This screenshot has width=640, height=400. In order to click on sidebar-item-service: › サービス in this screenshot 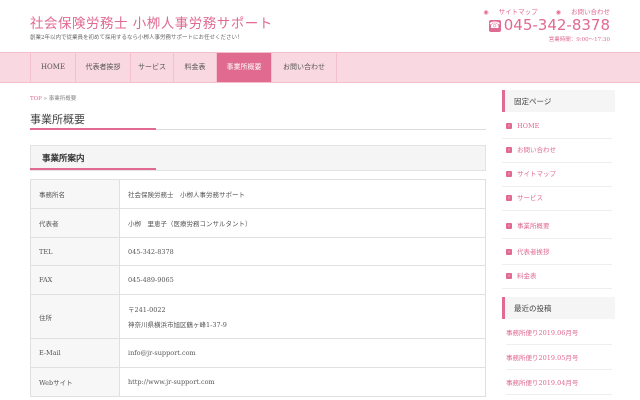, I will do `click(557, 198)`.